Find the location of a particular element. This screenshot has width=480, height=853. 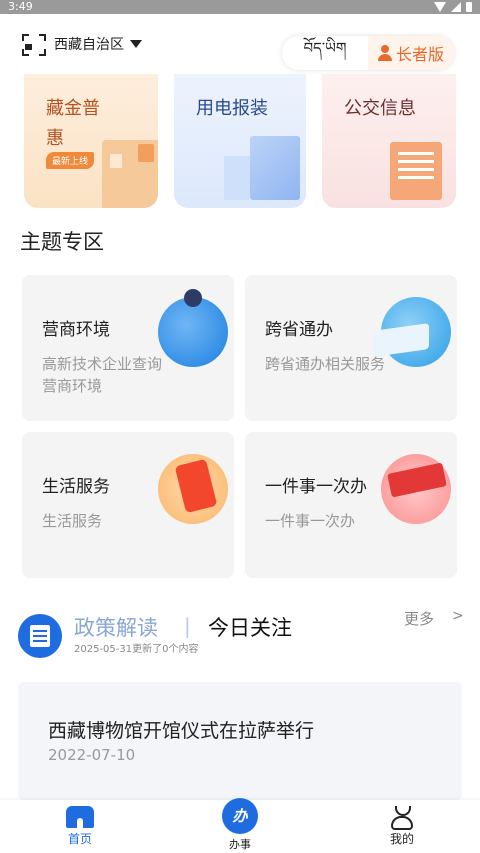

section-title: 主题专区 is located at coordinates (62, 242).